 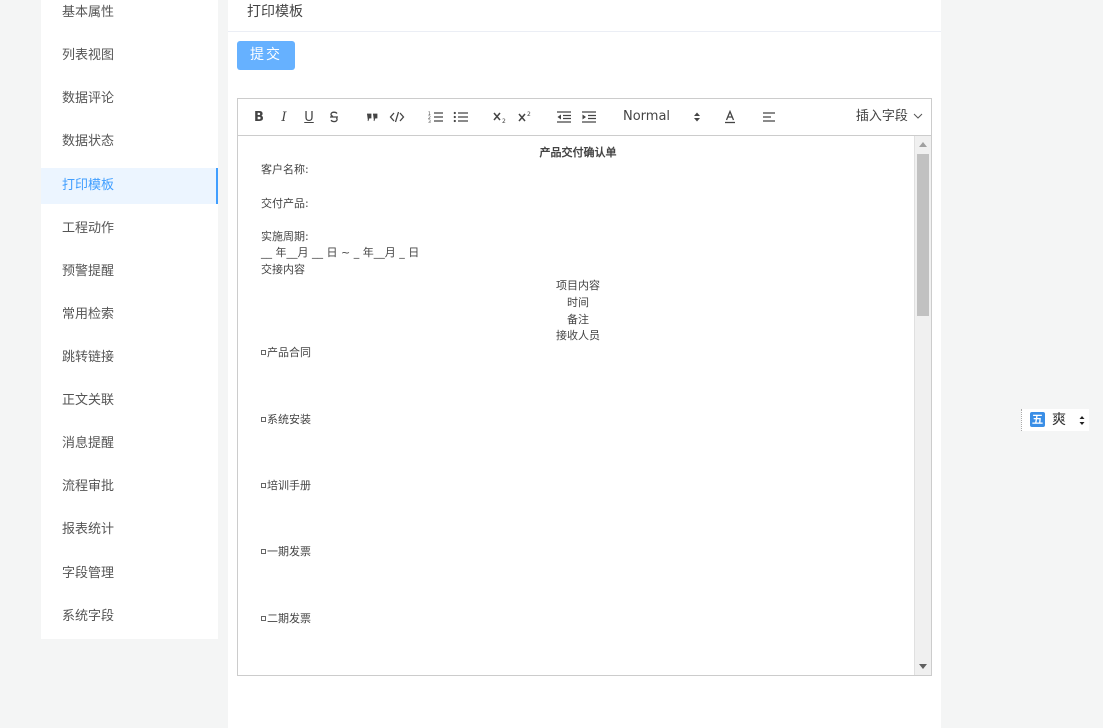 What do you see at coordinates (129, 272) in the screenshot?
I see `sidebar-item-warning-alerts: 预警提醒` at bounding box center [129, 272].